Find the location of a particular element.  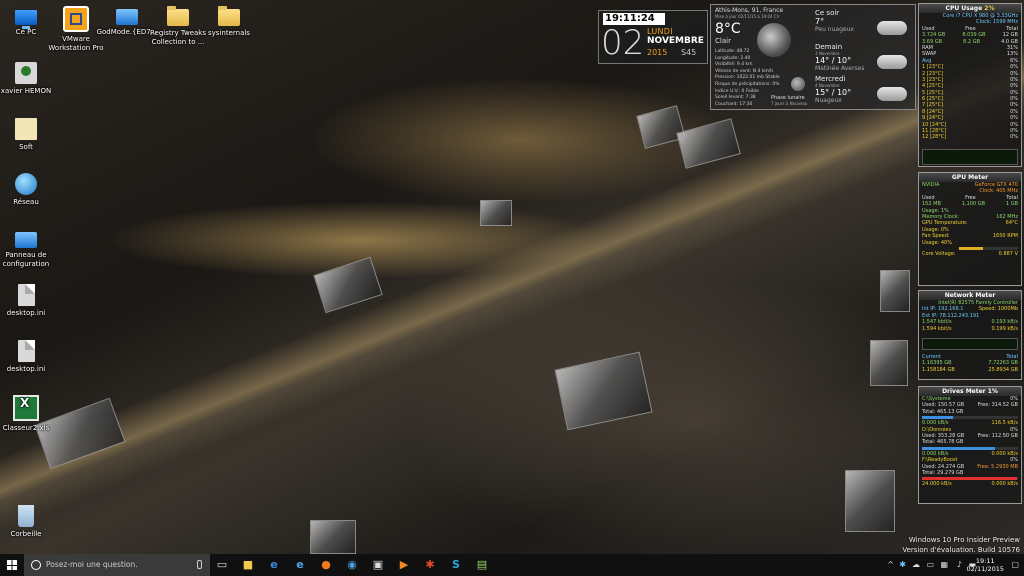

forecast-condition: Nuageux is located at coordinates (828, 100).